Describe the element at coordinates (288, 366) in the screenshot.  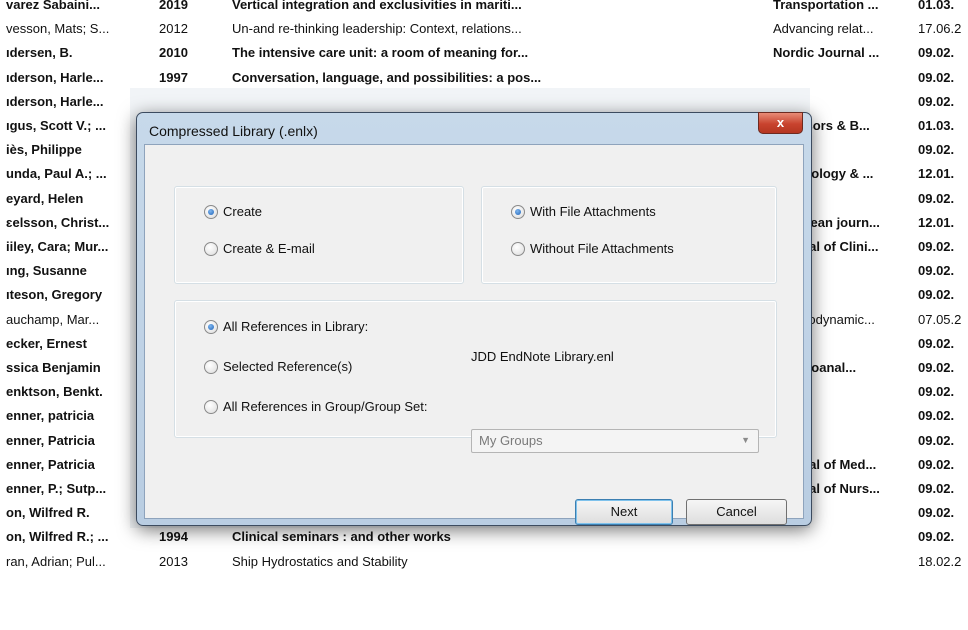
I see `selected-references-label: Selected Reference(s)` at that location.